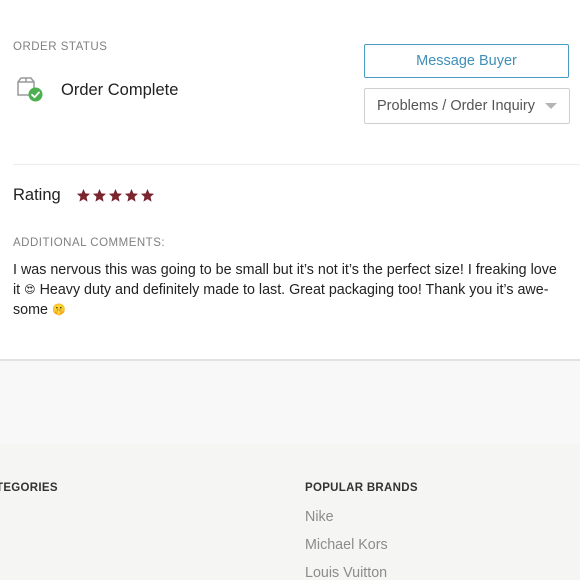 Image resolution: width=580 pixels, height=580 pixels. Describe the element at coordinates (346, 545) in the screenshot. I see `brand-link-michael-kors: Michael Kors` at that location.